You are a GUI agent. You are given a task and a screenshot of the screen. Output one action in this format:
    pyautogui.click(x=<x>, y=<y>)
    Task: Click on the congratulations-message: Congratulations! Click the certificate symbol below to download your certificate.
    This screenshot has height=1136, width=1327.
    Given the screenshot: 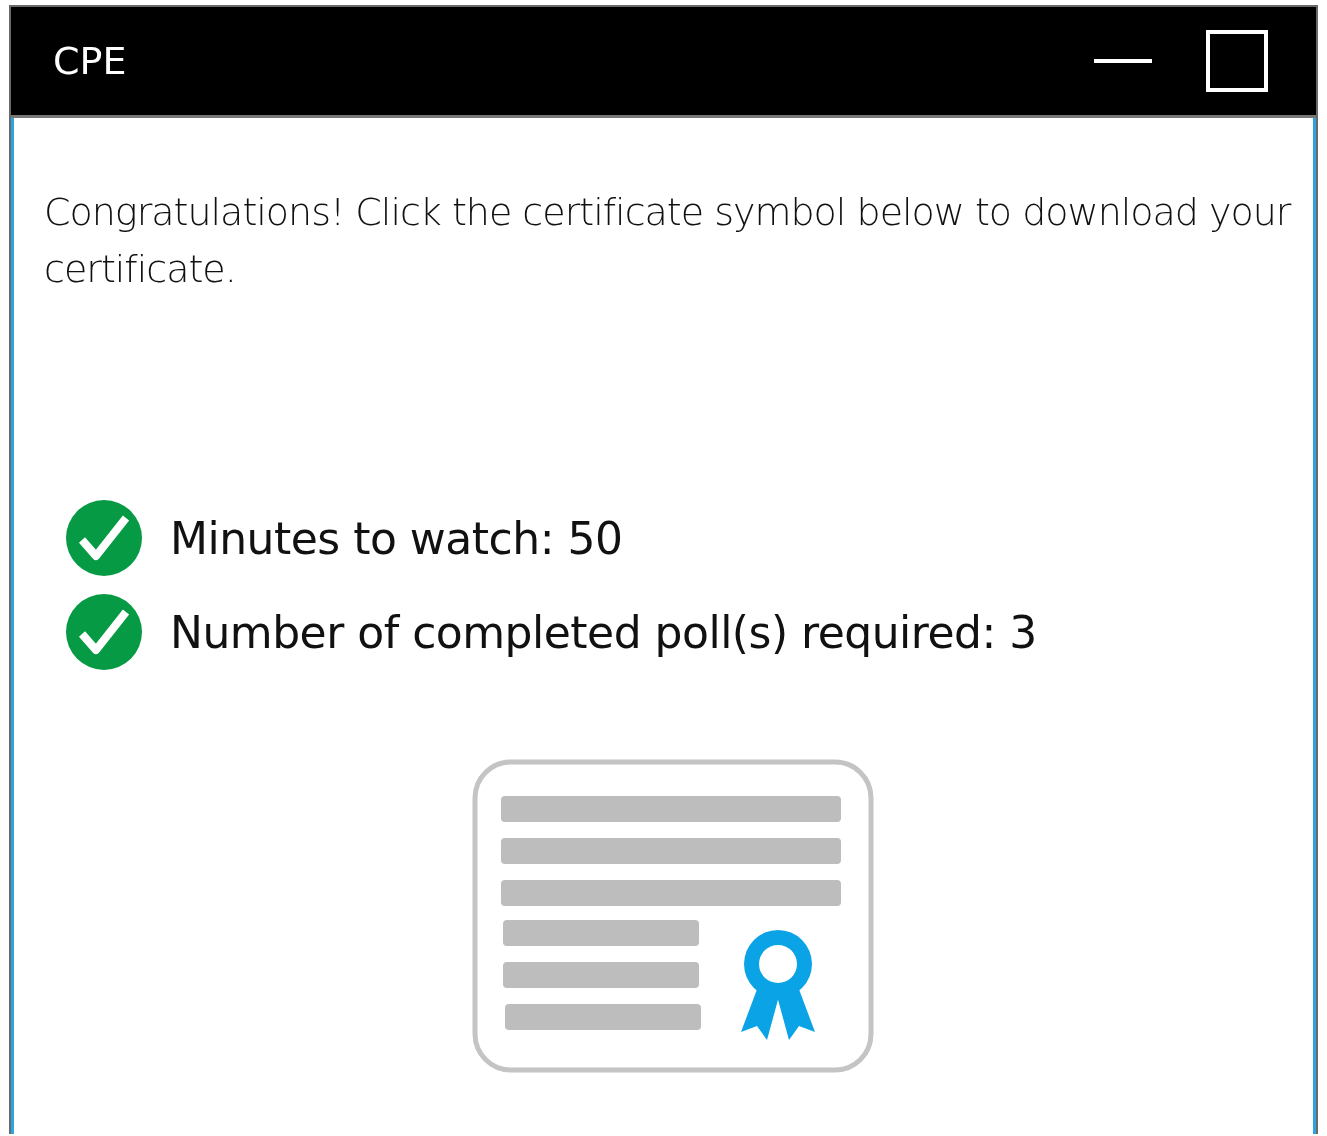 What is the action you would take?
    pyautogui.click(x=668, y=241)
    